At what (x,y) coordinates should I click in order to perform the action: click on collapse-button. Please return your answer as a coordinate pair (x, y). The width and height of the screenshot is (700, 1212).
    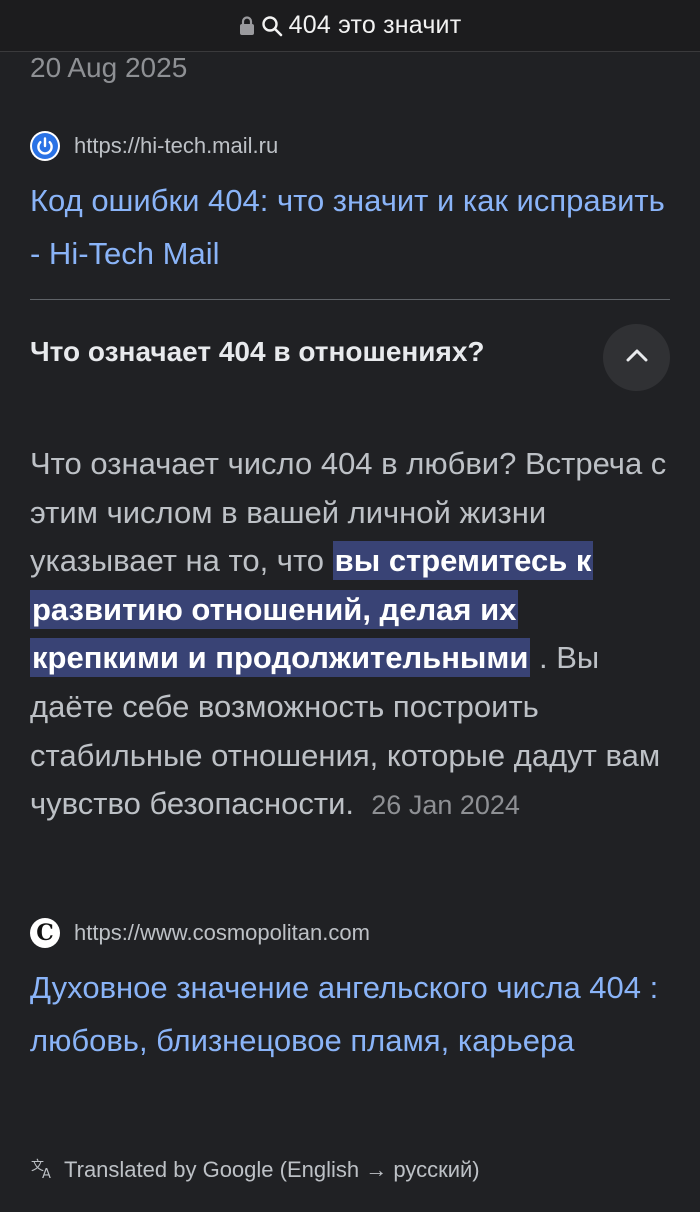
    Looking at the image, I should click on (636, 357).